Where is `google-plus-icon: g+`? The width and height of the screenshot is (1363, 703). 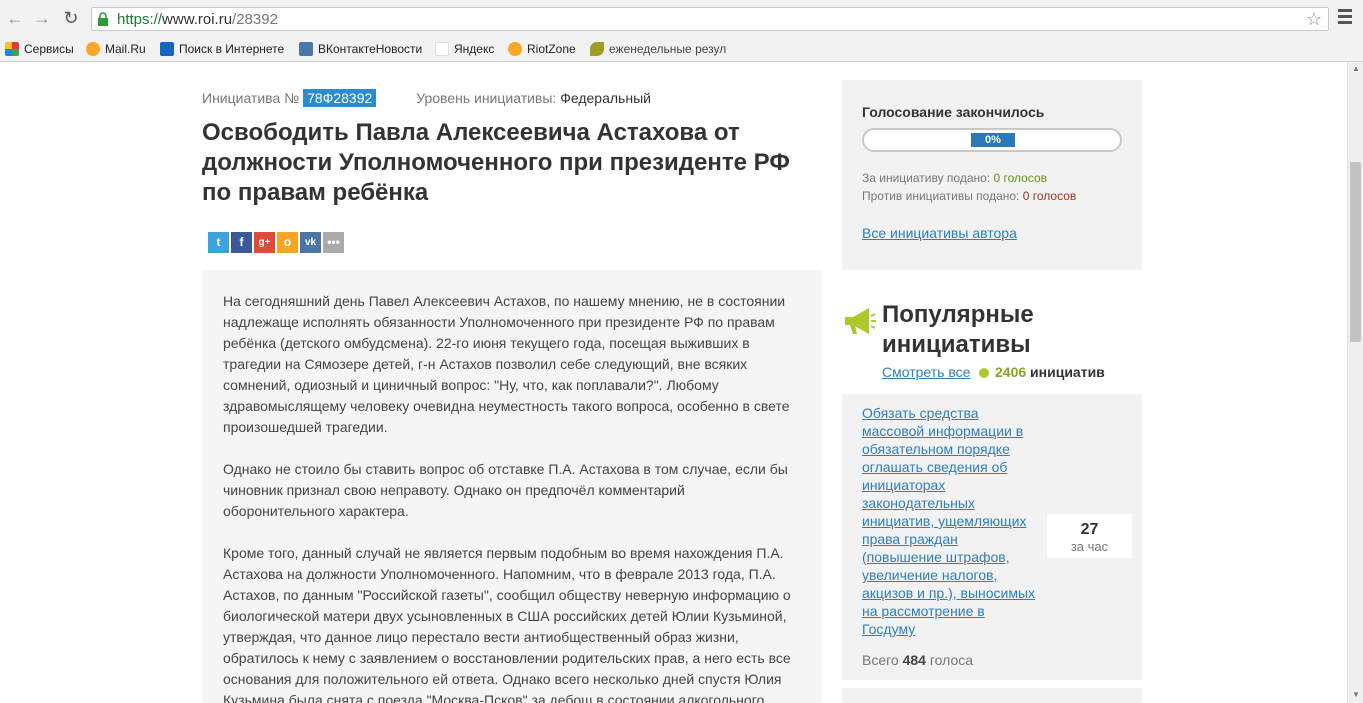
google-plus-icon: g+ is located at coordinates (264, 242).